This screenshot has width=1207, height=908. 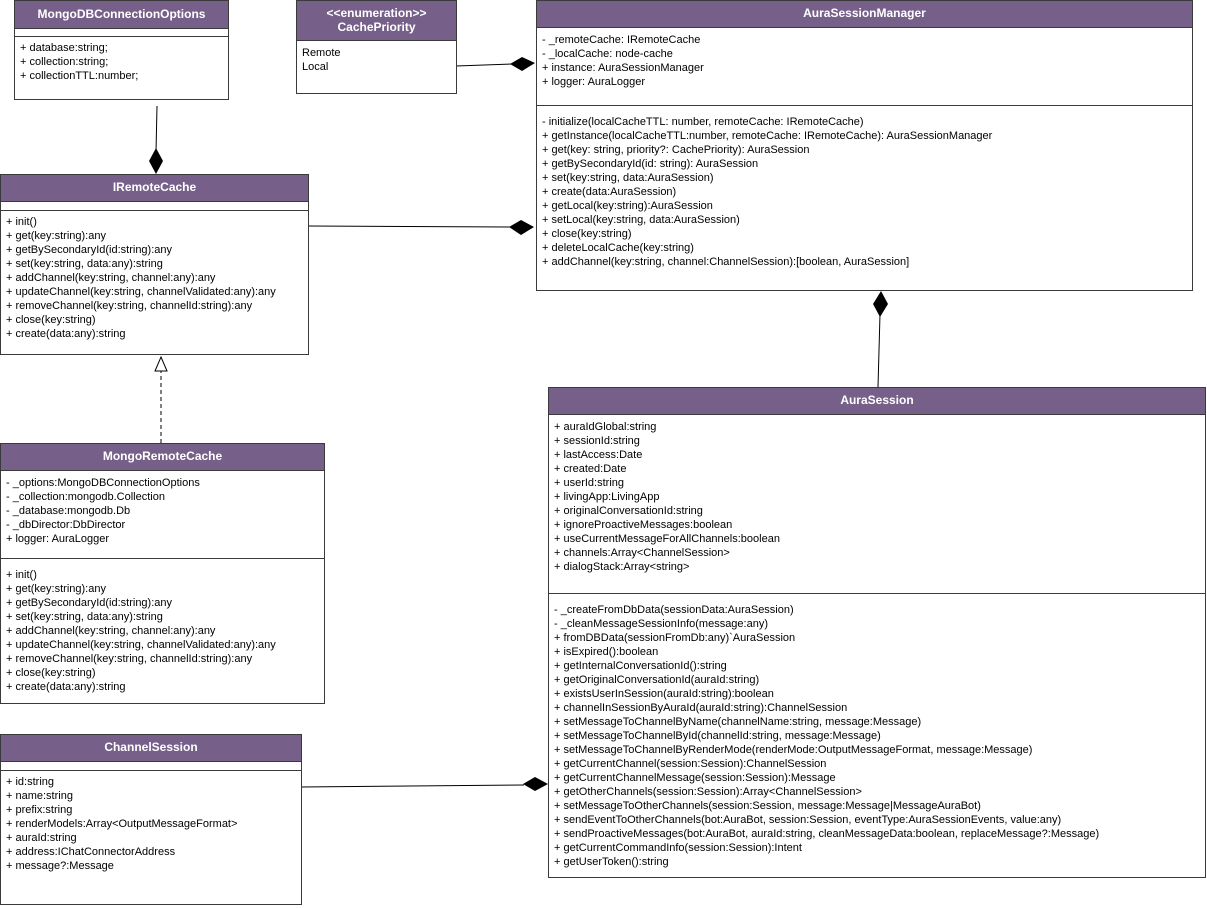 What do you see at coordinates (68, 511) in the screenshot?
I see `attribute: - _database:mongodb.Db` at bounding box center [68, 511].